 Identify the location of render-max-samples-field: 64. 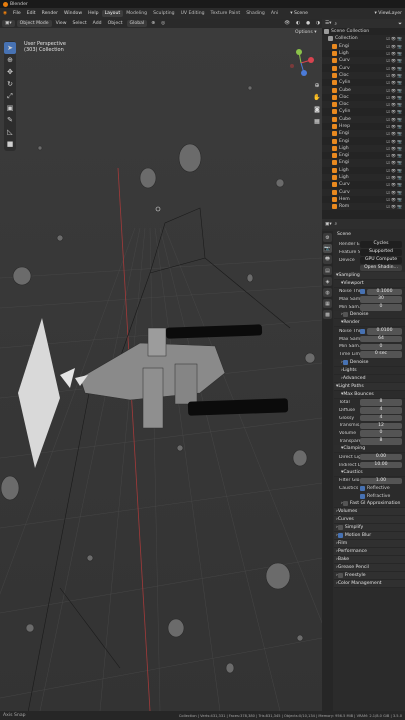
(381, 339).